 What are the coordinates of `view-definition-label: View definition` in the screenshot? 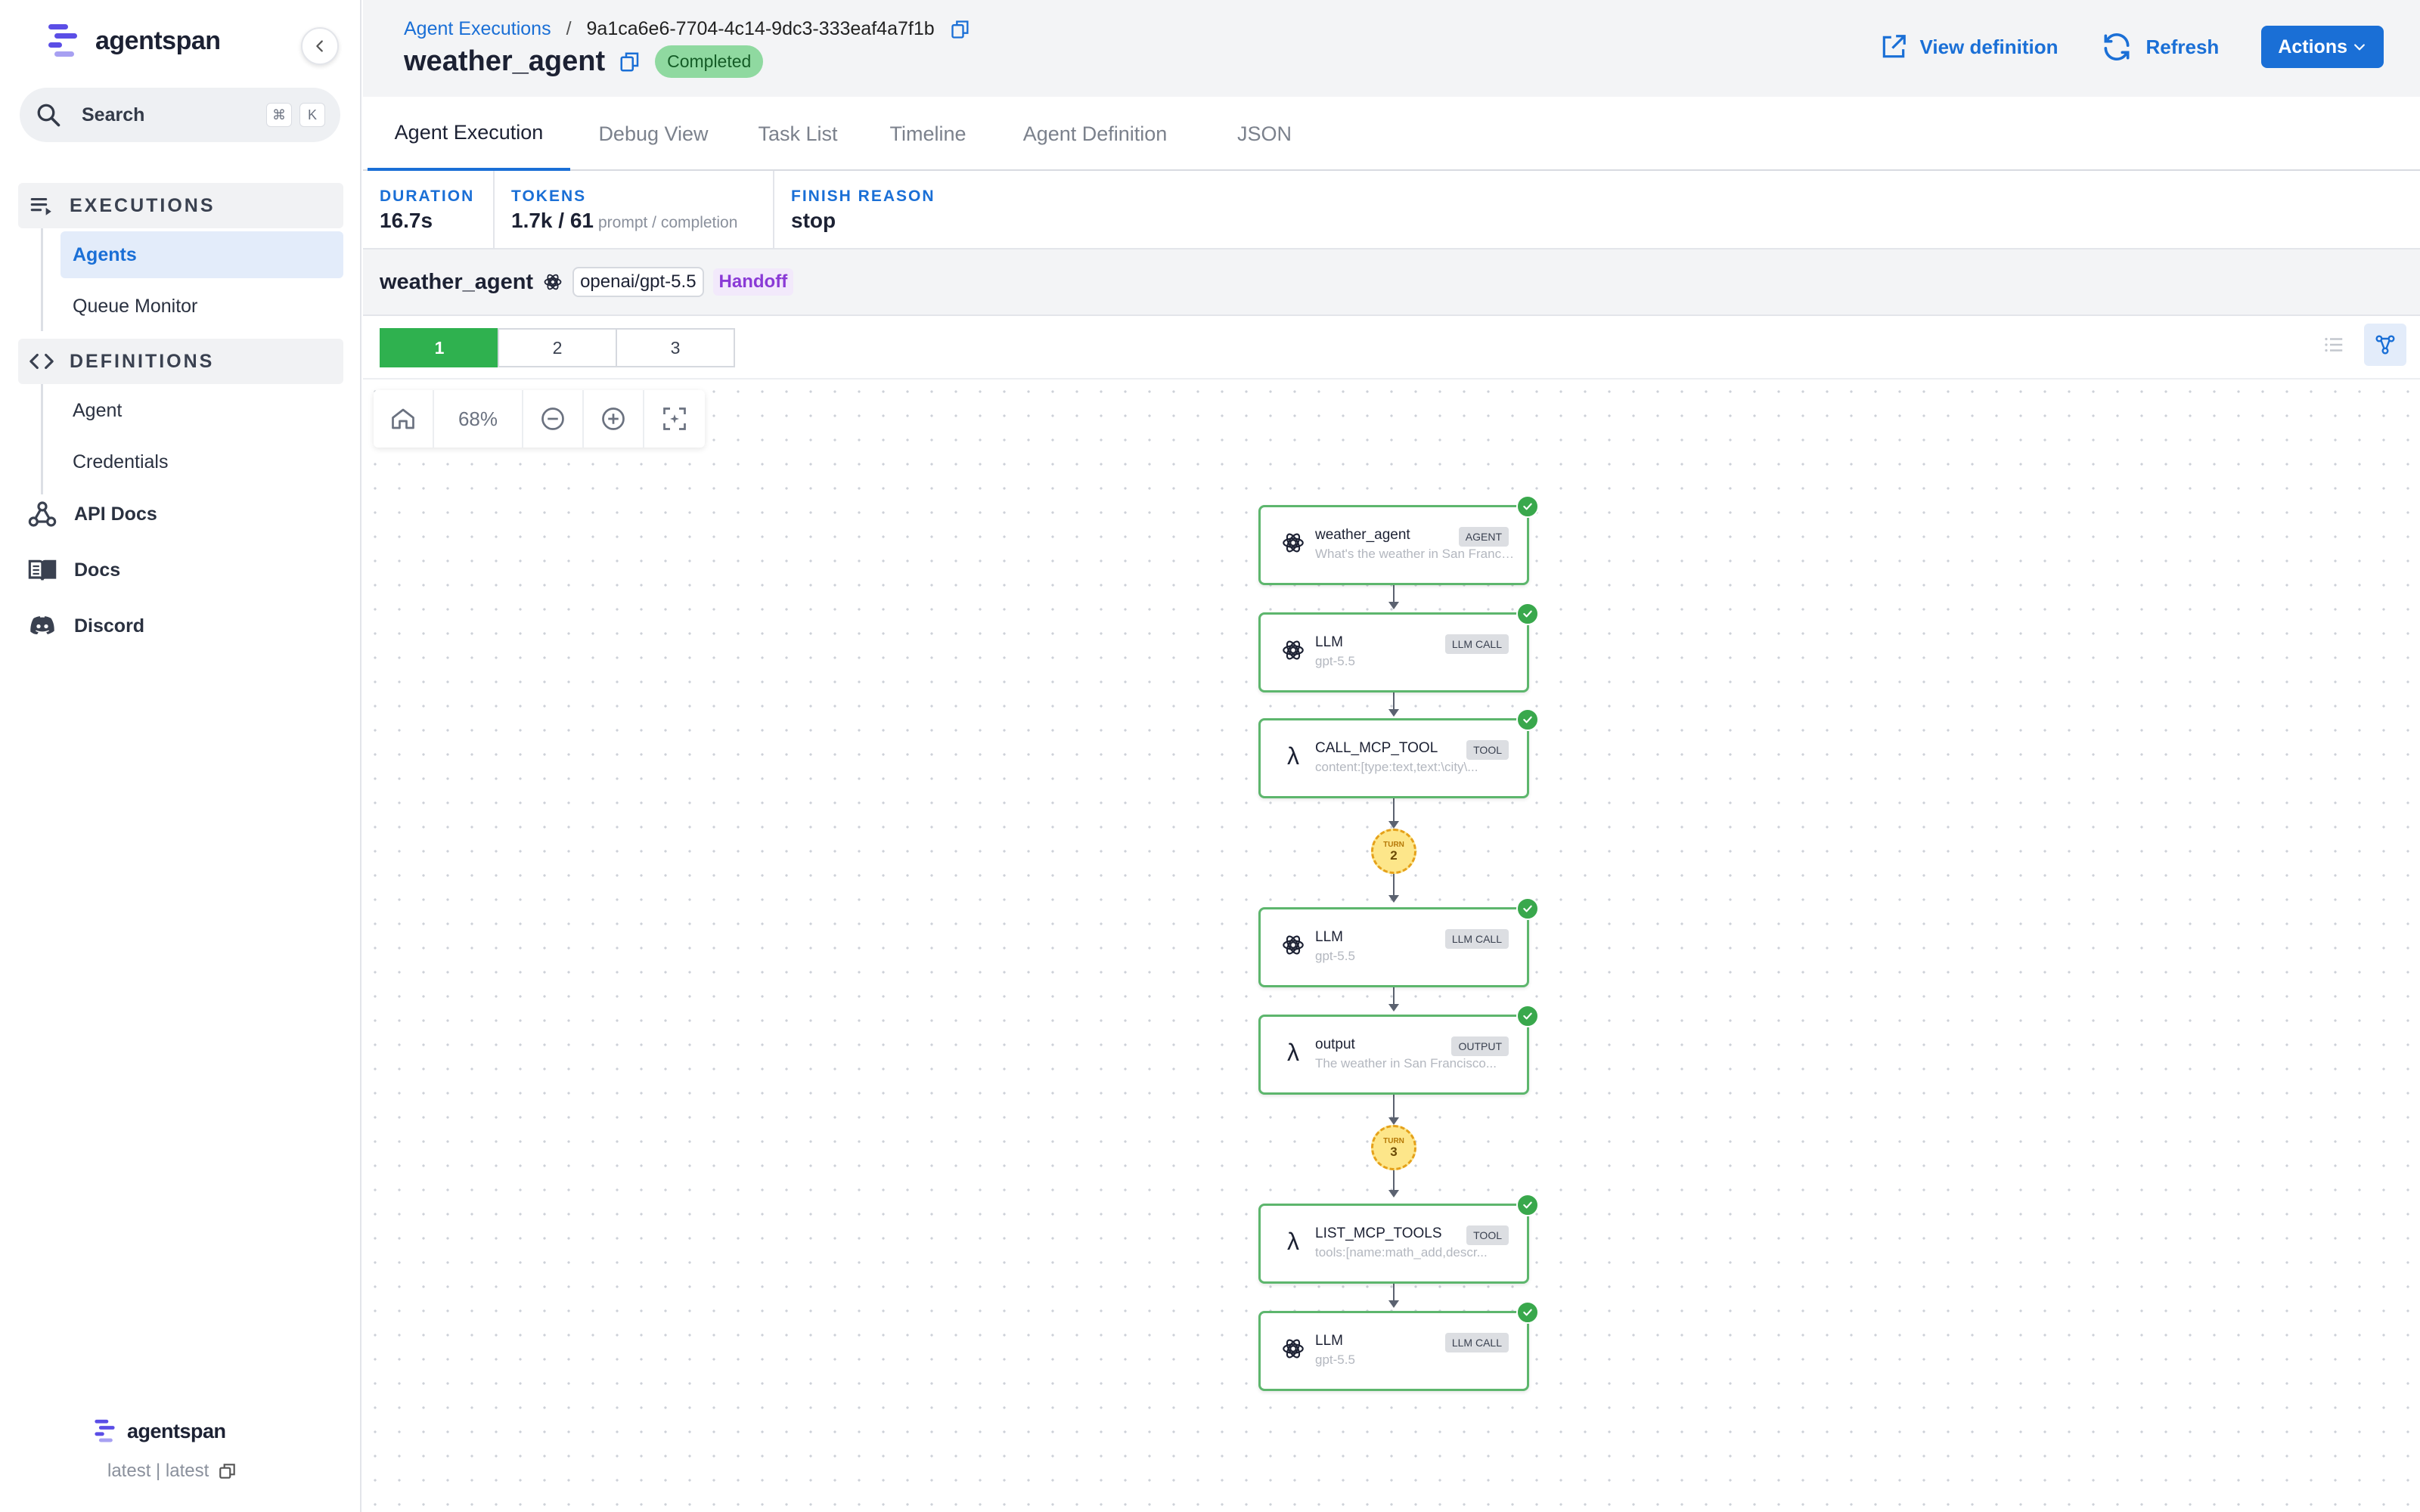 It's located at (1989, 46).